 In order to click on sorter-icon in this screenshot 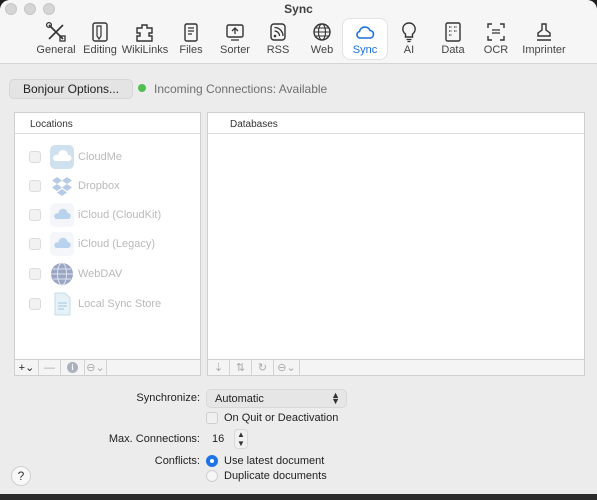, I will do `click(235, 32)`.